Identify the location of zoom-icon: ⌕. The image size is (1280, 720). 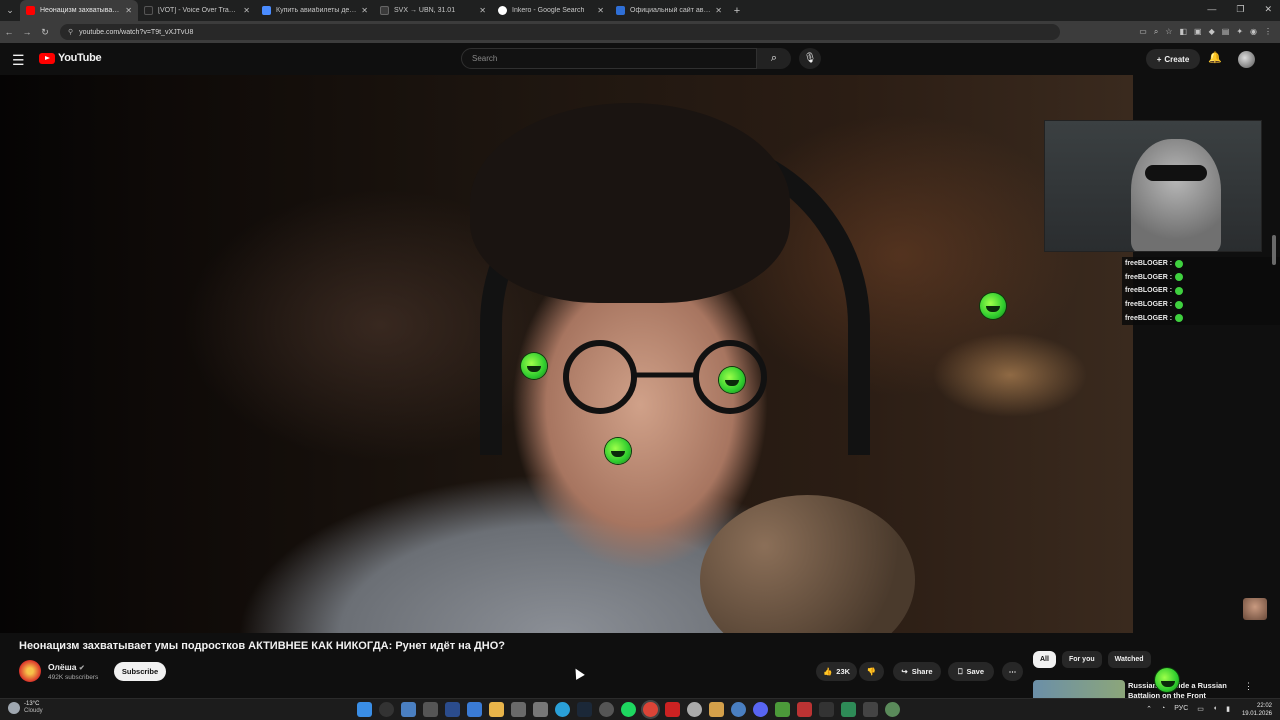
(1156, 32).